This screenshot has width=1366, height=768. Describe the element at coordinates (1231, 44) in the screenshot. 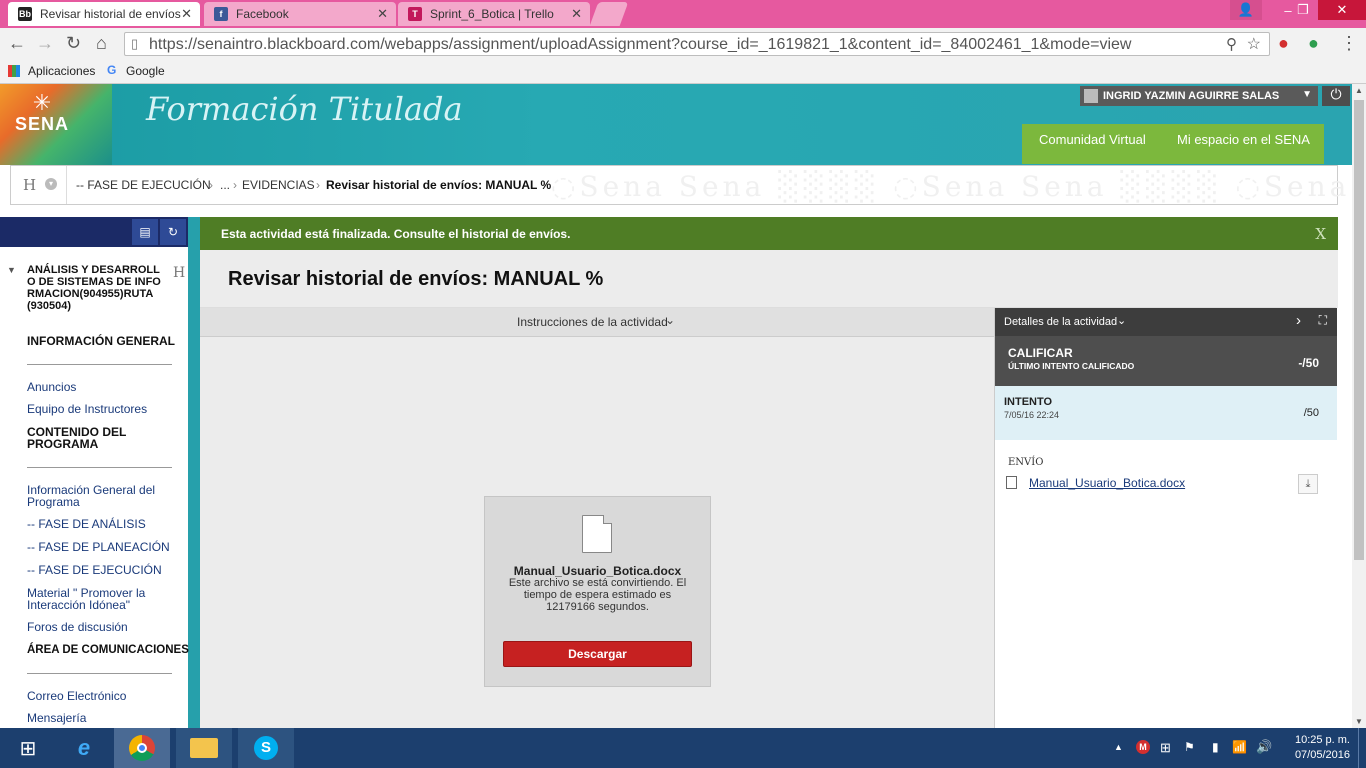

I see `zoom-icon: ⚲` at that location.